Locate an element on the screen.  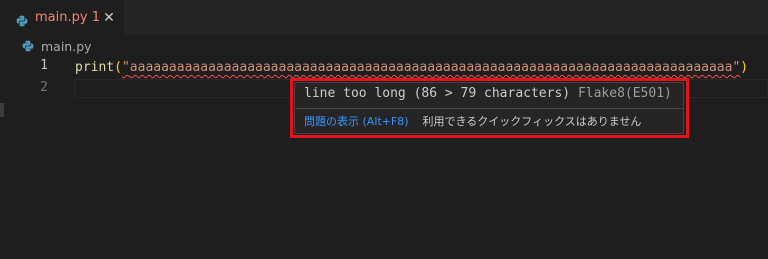
function-name: print is located at coordinates (95, 67).